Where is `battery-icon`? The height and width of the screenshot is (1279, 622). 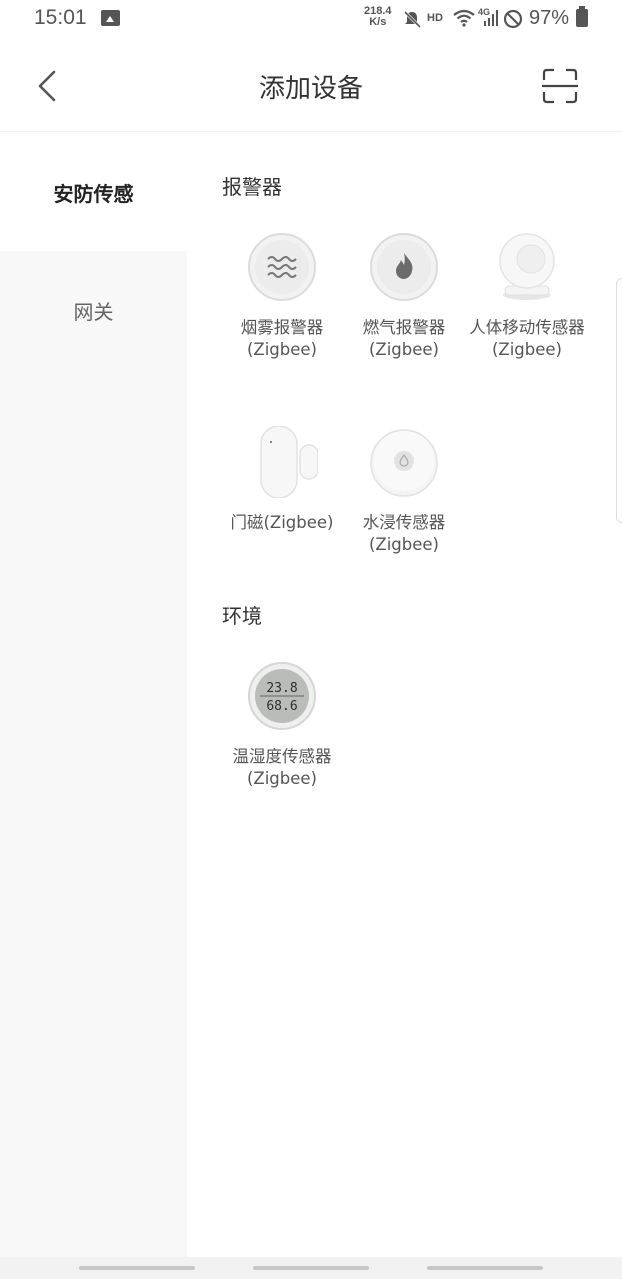 battery-icon is located at coordinates (582, 16).